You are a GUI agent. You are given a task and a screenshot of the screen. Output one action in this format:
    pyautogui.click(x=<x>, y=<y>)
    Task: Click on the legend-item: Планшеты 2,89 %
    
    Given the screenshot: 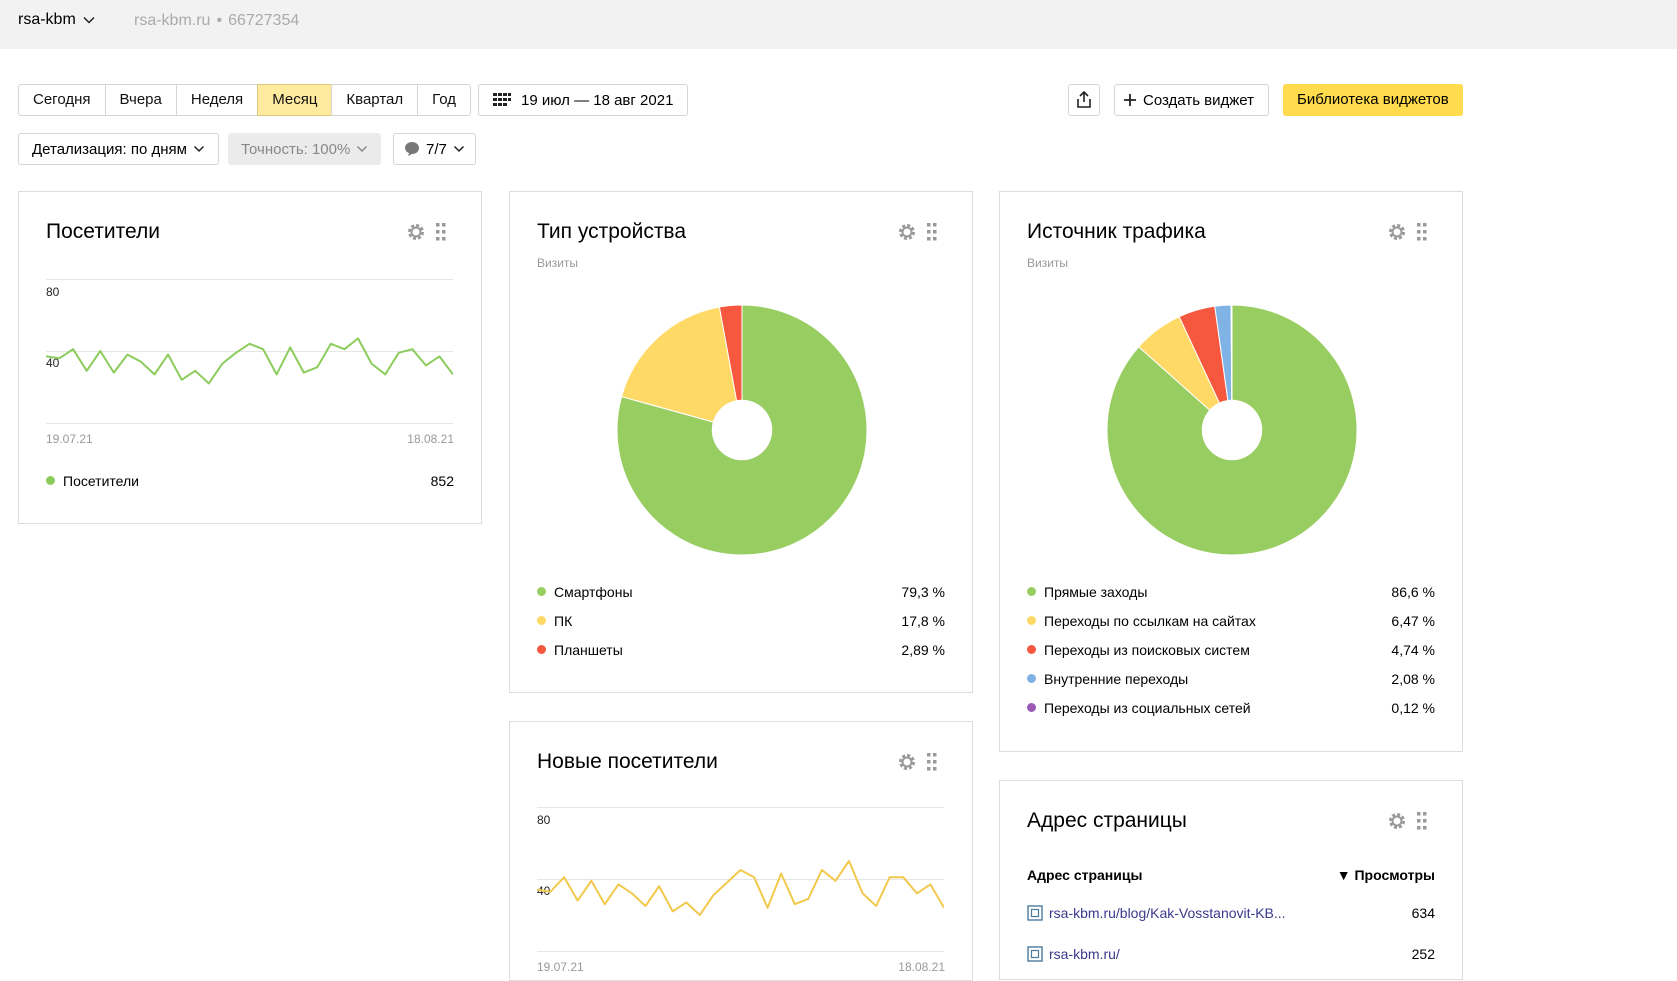 What is the action you would take?
    pyautogui.click(x=741, y=649)
    